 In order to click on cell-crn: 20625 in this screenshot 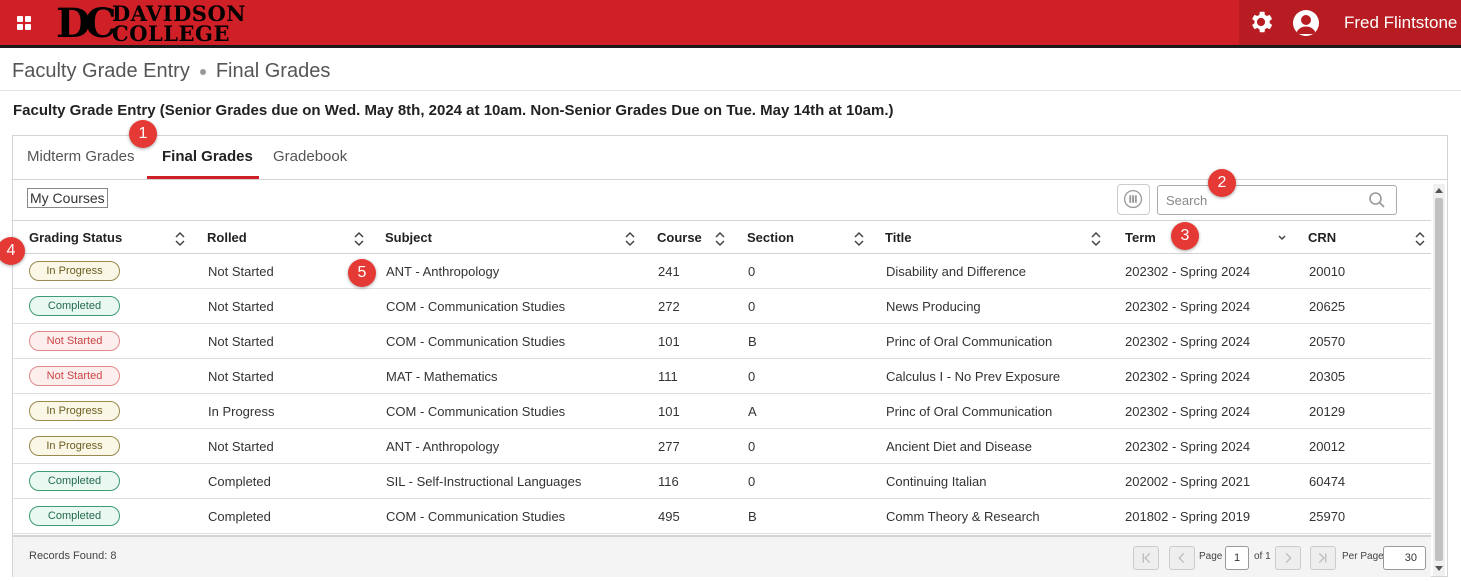, I will do `click(1327, 306)`.